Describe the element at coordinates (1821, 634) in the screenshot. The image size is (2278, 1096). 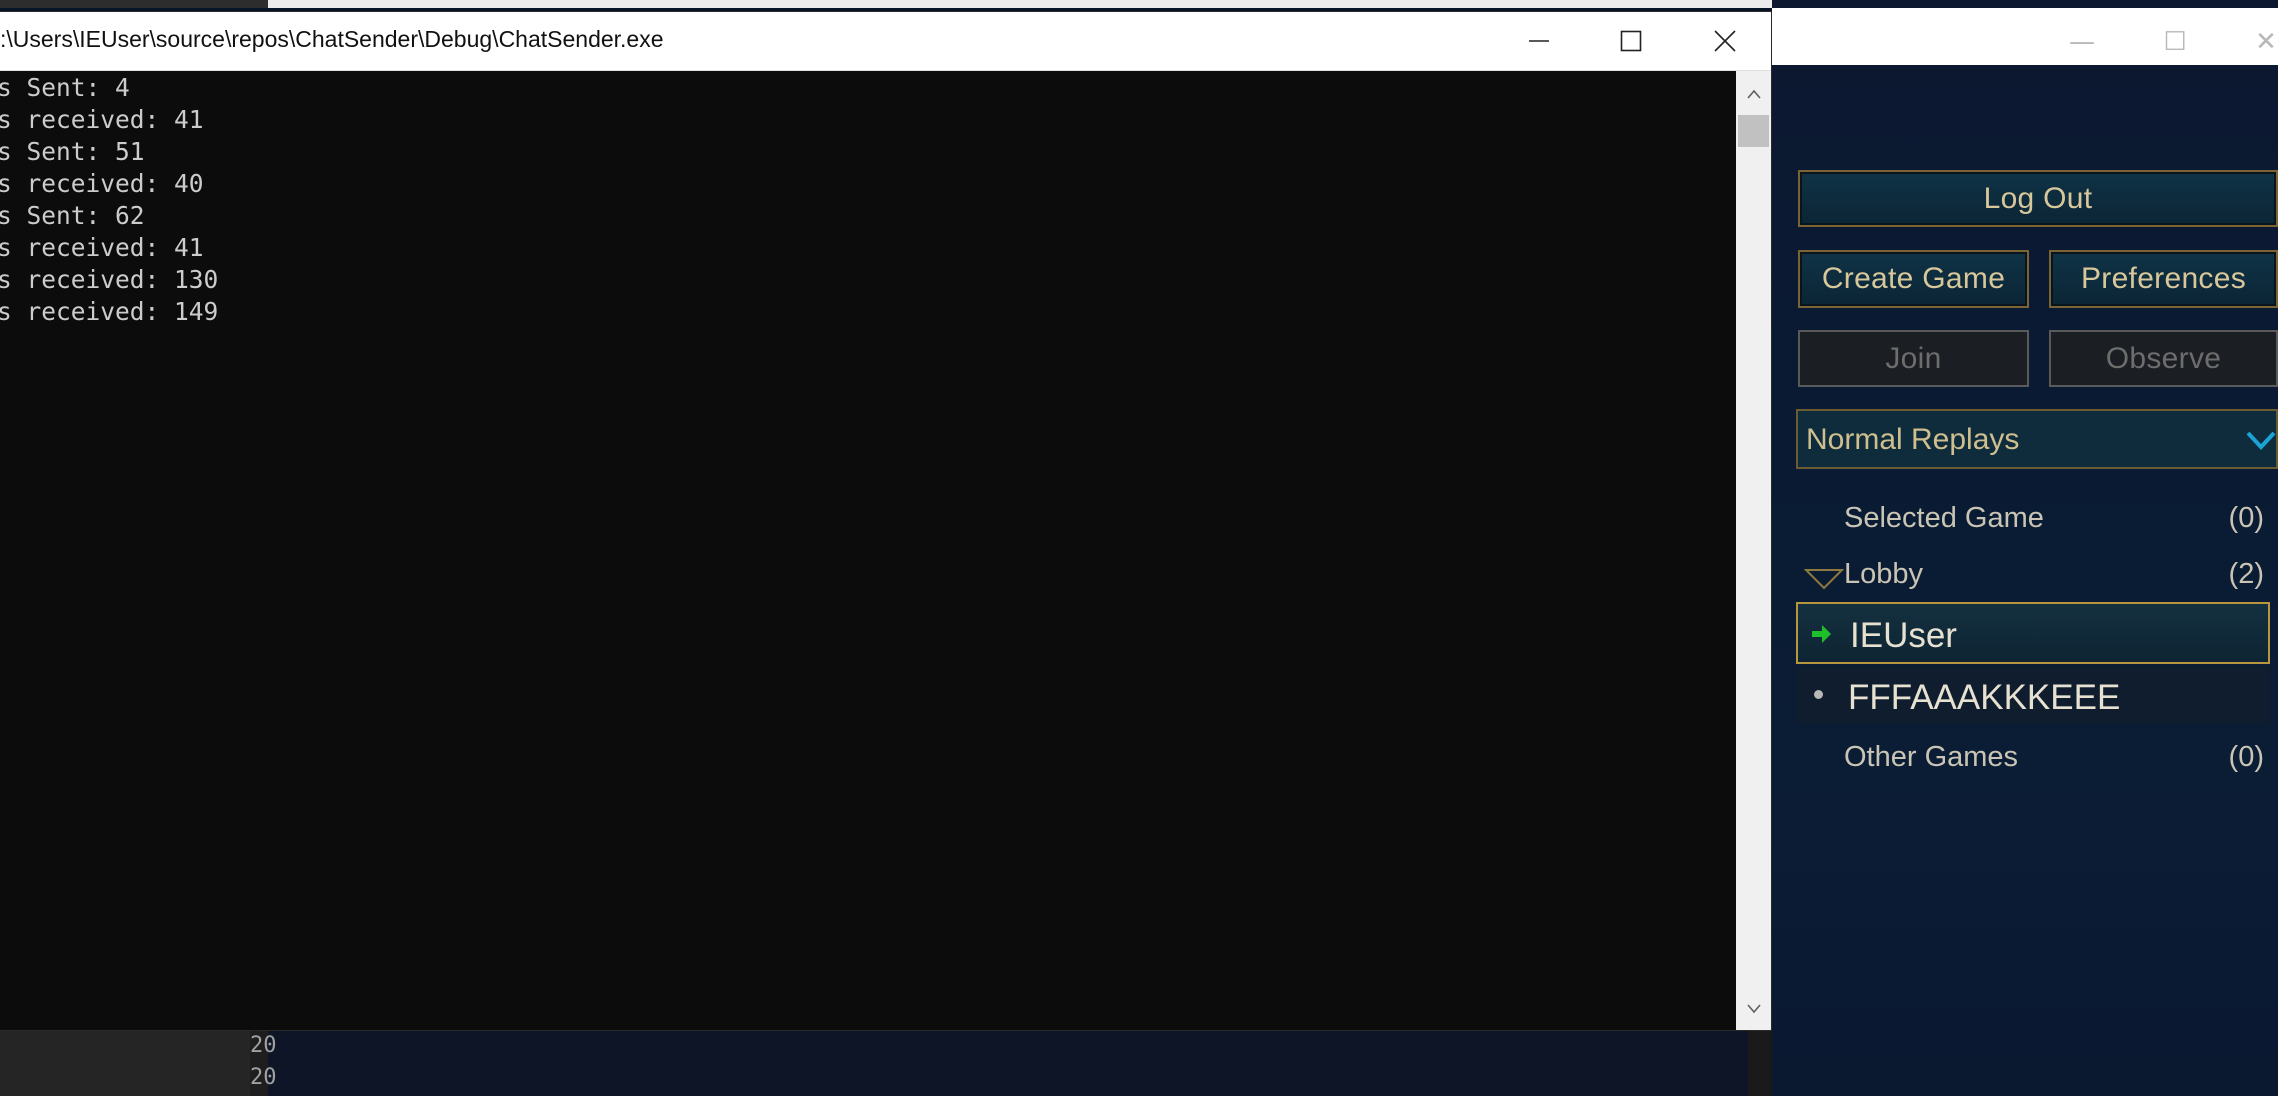
I see `green-arrow-icon` at that location.